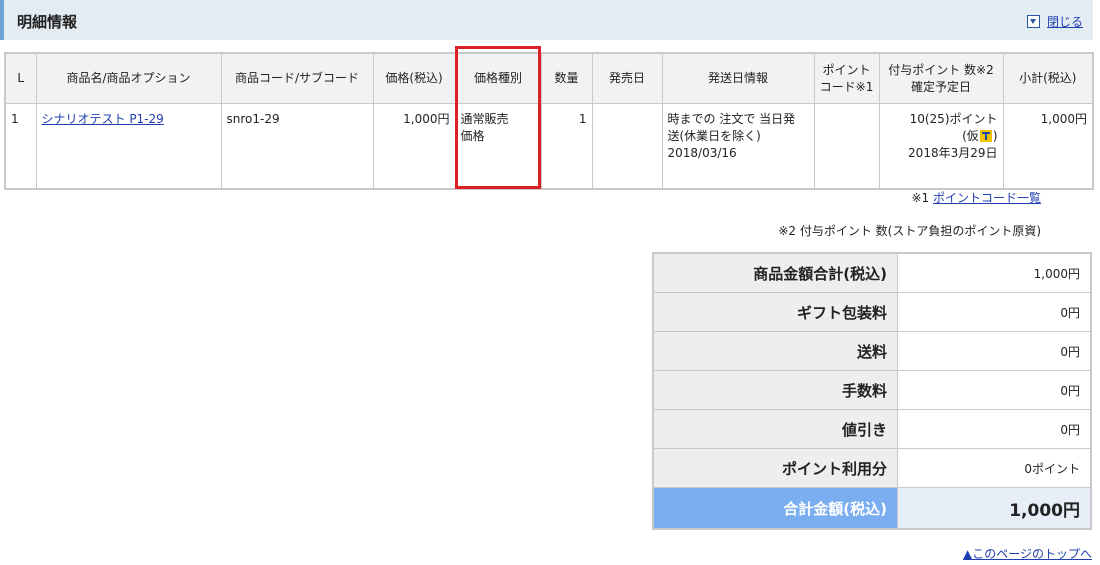  Describe the element at coordinates (103, 119) in the screenshot. I see `product-link: シナリオテスト P1-29` at that location.